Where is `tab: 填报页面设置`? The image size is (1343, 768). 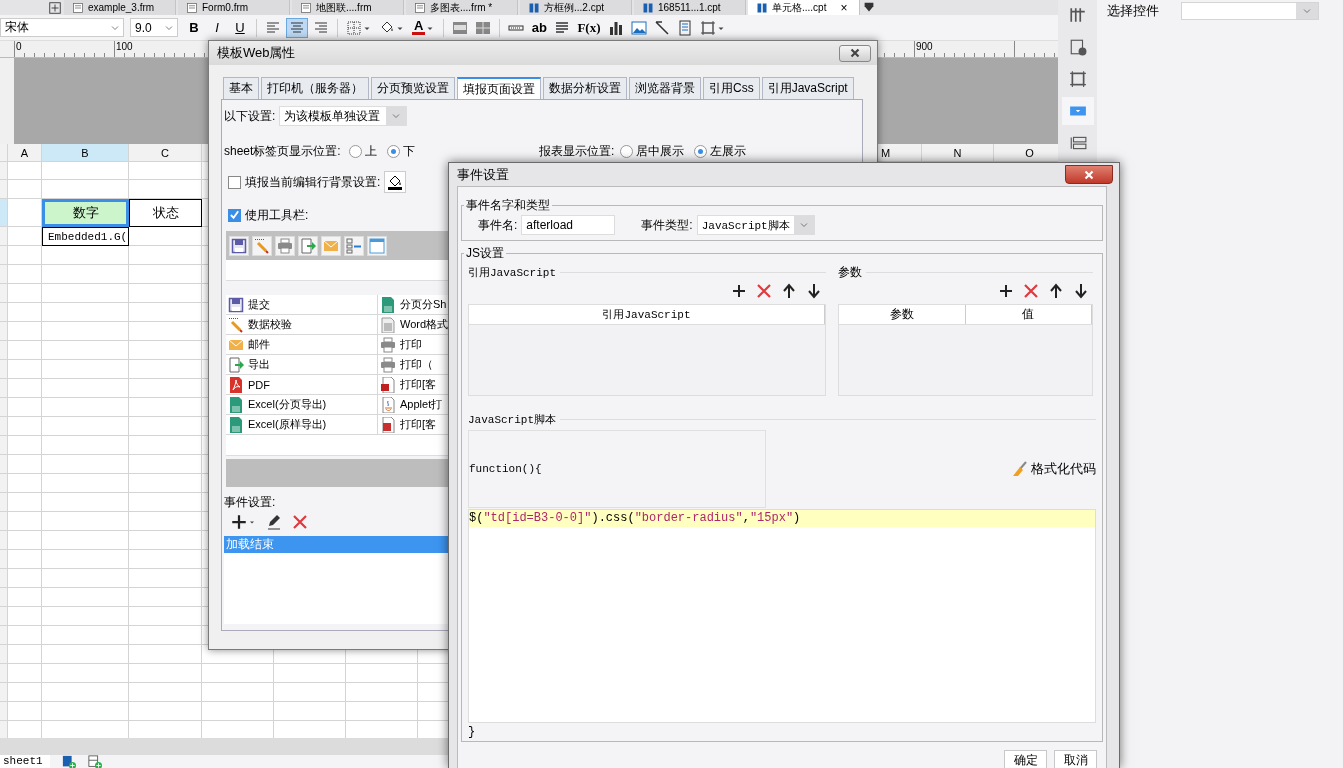
tab: 填报页面设置 is located at coordinates (499, 88).